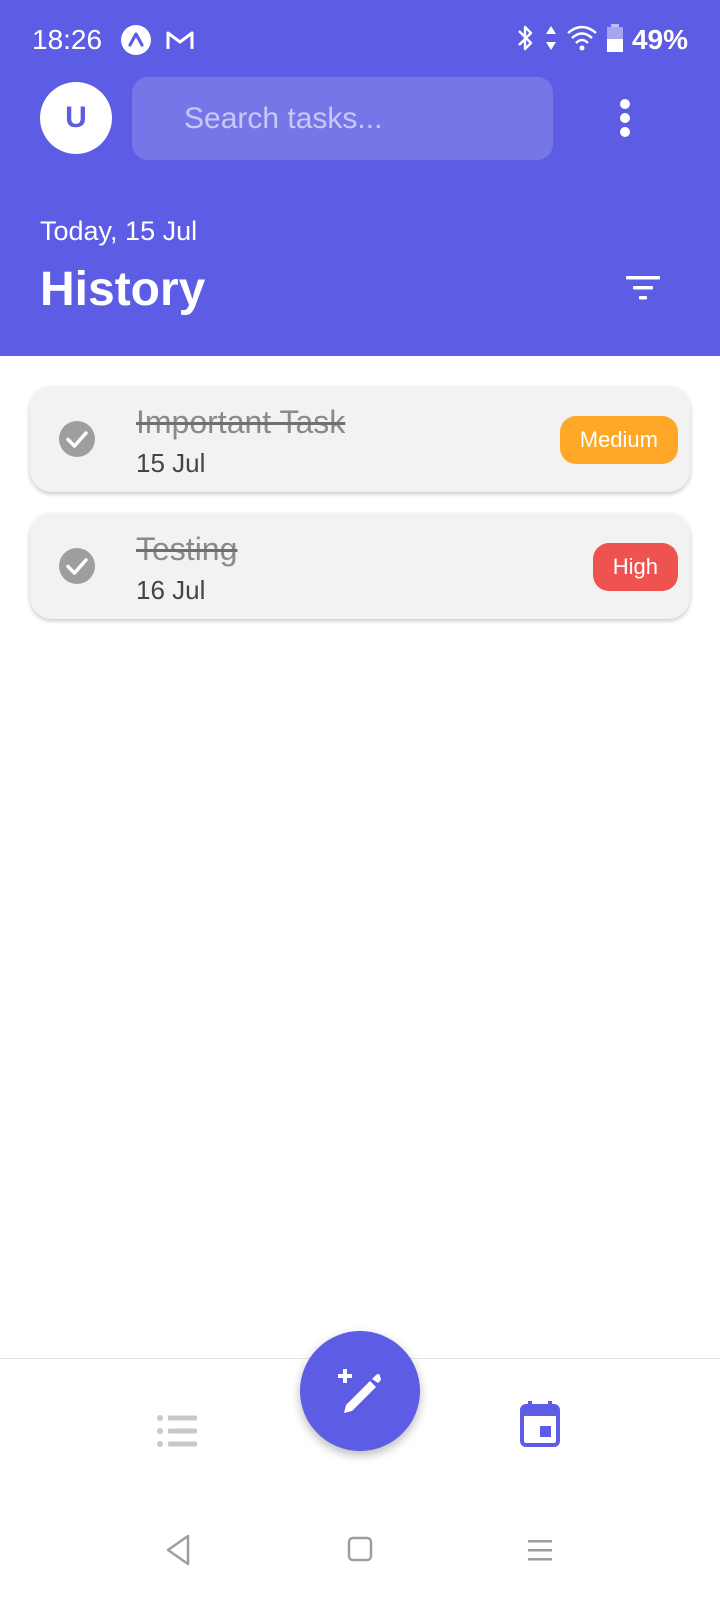 The height and width of the screenshot is (1600, 720). I want to click on priority-badge: High, so click(635, 567).